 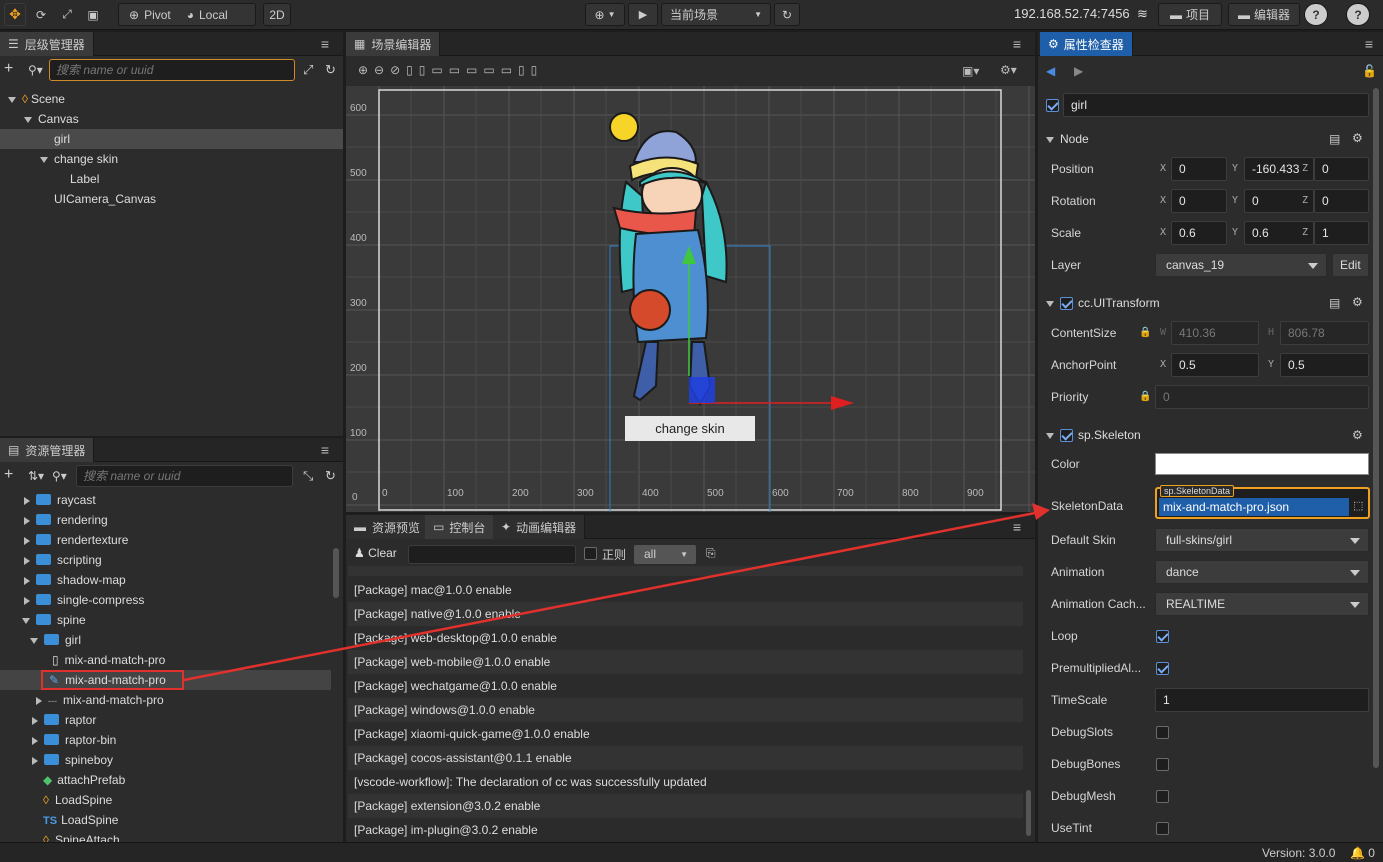 What do you see at coordinates (375, 553) in the screenshot?
I see `clear-button: ♟ Clear` at bounding box center [375, 553].